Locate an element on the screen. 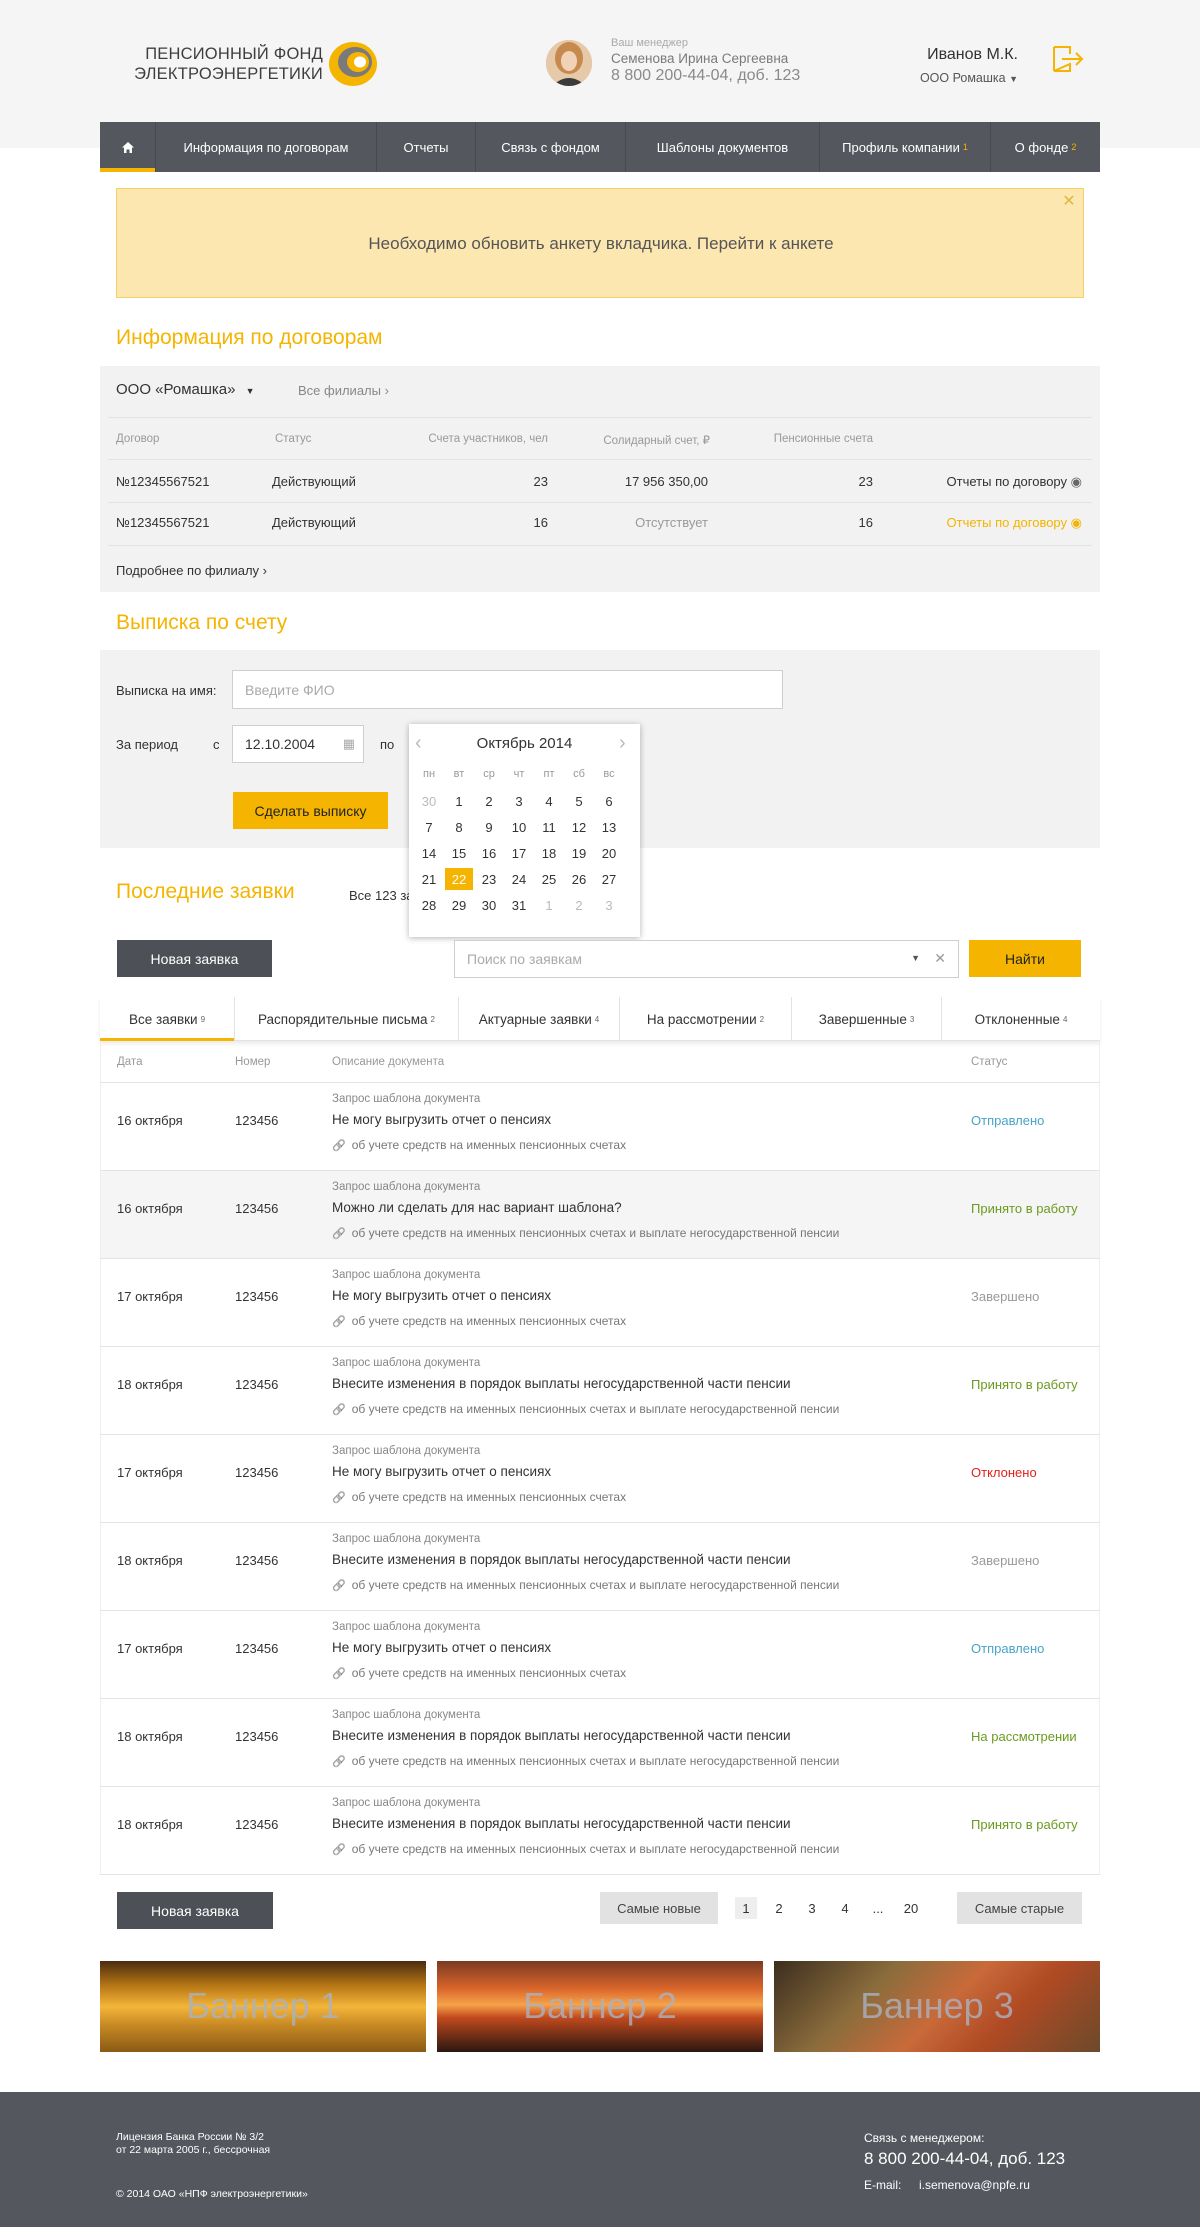 This screenshot has height=2227, width=1200. nav-templates: Шаблоны документов is located at coordinates (723, 147).